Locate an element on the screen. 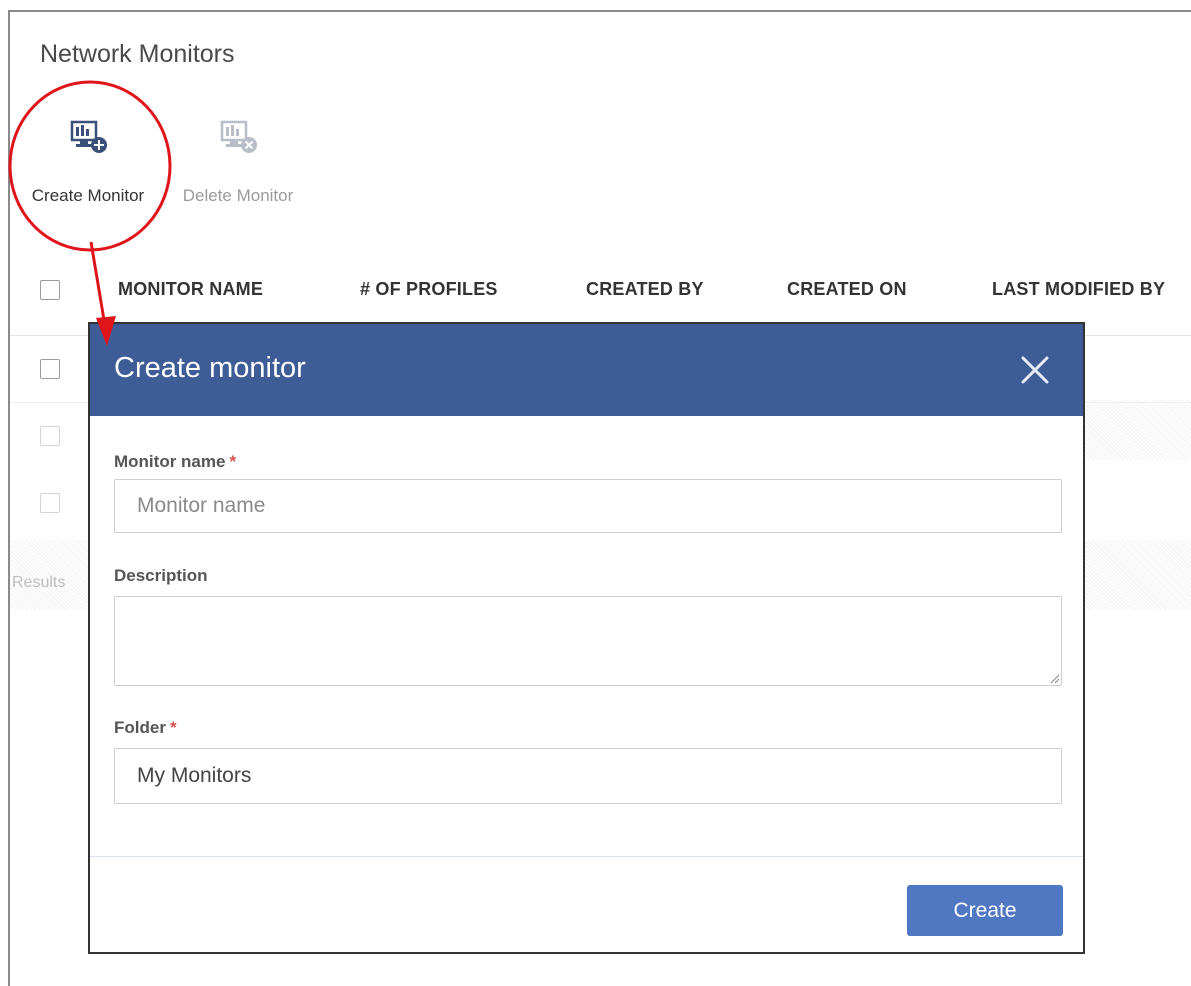 The width and height of the screenshot is (1191, 986). monitor-add-icon is located at coordinates (88, 136).